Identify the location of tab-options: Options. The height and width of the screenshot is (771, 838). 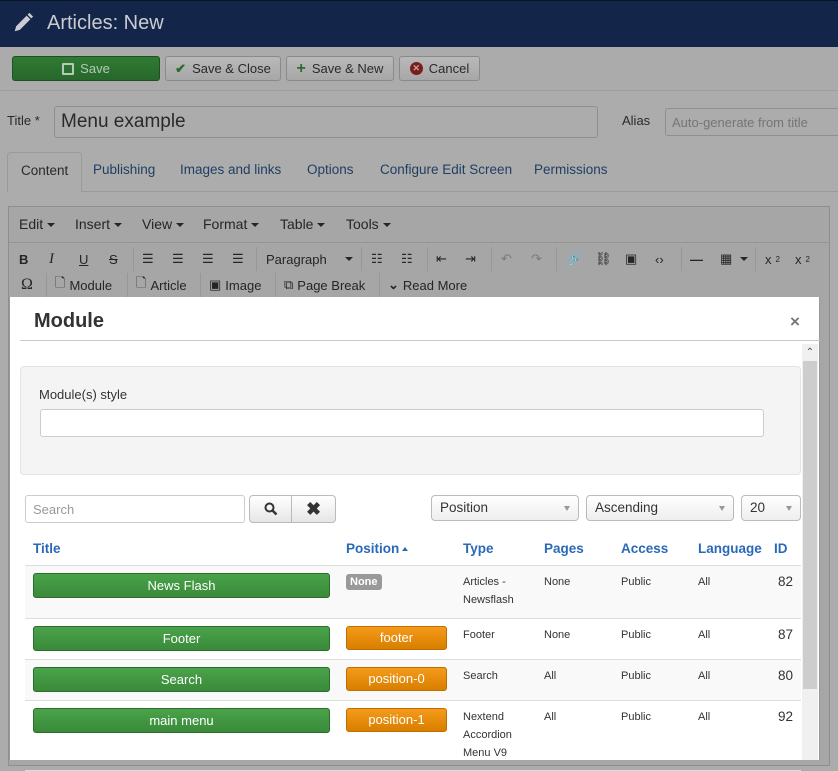
(330, 169).